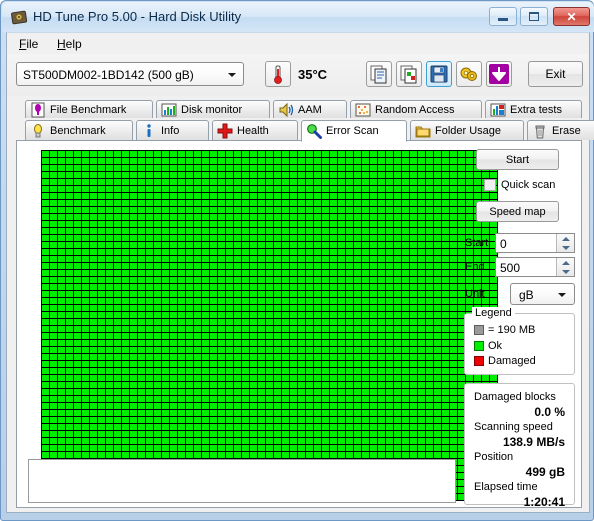  What do you see at coordinates (439, 74) in the screenshot?
I see `save-button` at bounding box center [439, 74].